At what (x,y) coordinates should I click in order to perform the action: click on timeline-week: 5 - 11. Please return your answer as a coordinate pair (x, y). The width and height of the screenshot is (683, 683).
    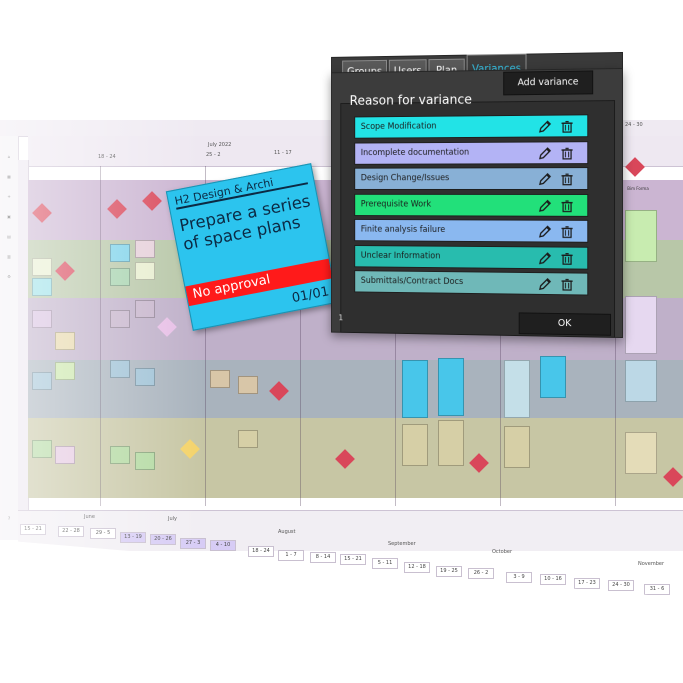
    Looking at the image, I should click on (385, 563).